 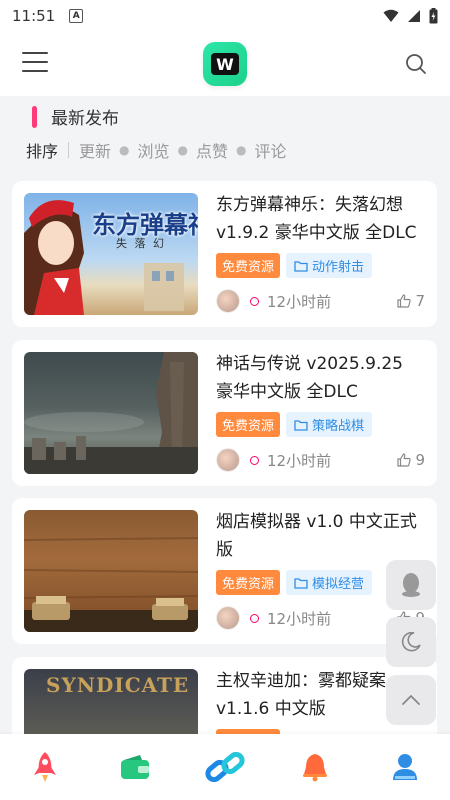 I want to click on bottom-nav, so click(x=225, y=767).